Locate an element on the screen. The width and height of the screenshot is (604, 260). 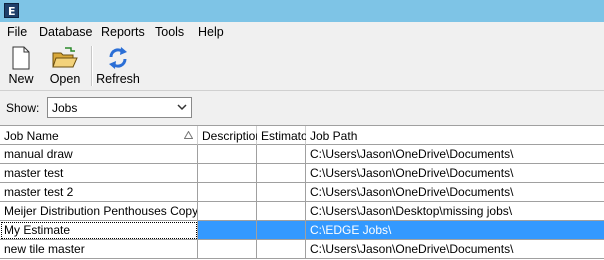
job-name-text: manual draw is located at coordinates (38, 154).